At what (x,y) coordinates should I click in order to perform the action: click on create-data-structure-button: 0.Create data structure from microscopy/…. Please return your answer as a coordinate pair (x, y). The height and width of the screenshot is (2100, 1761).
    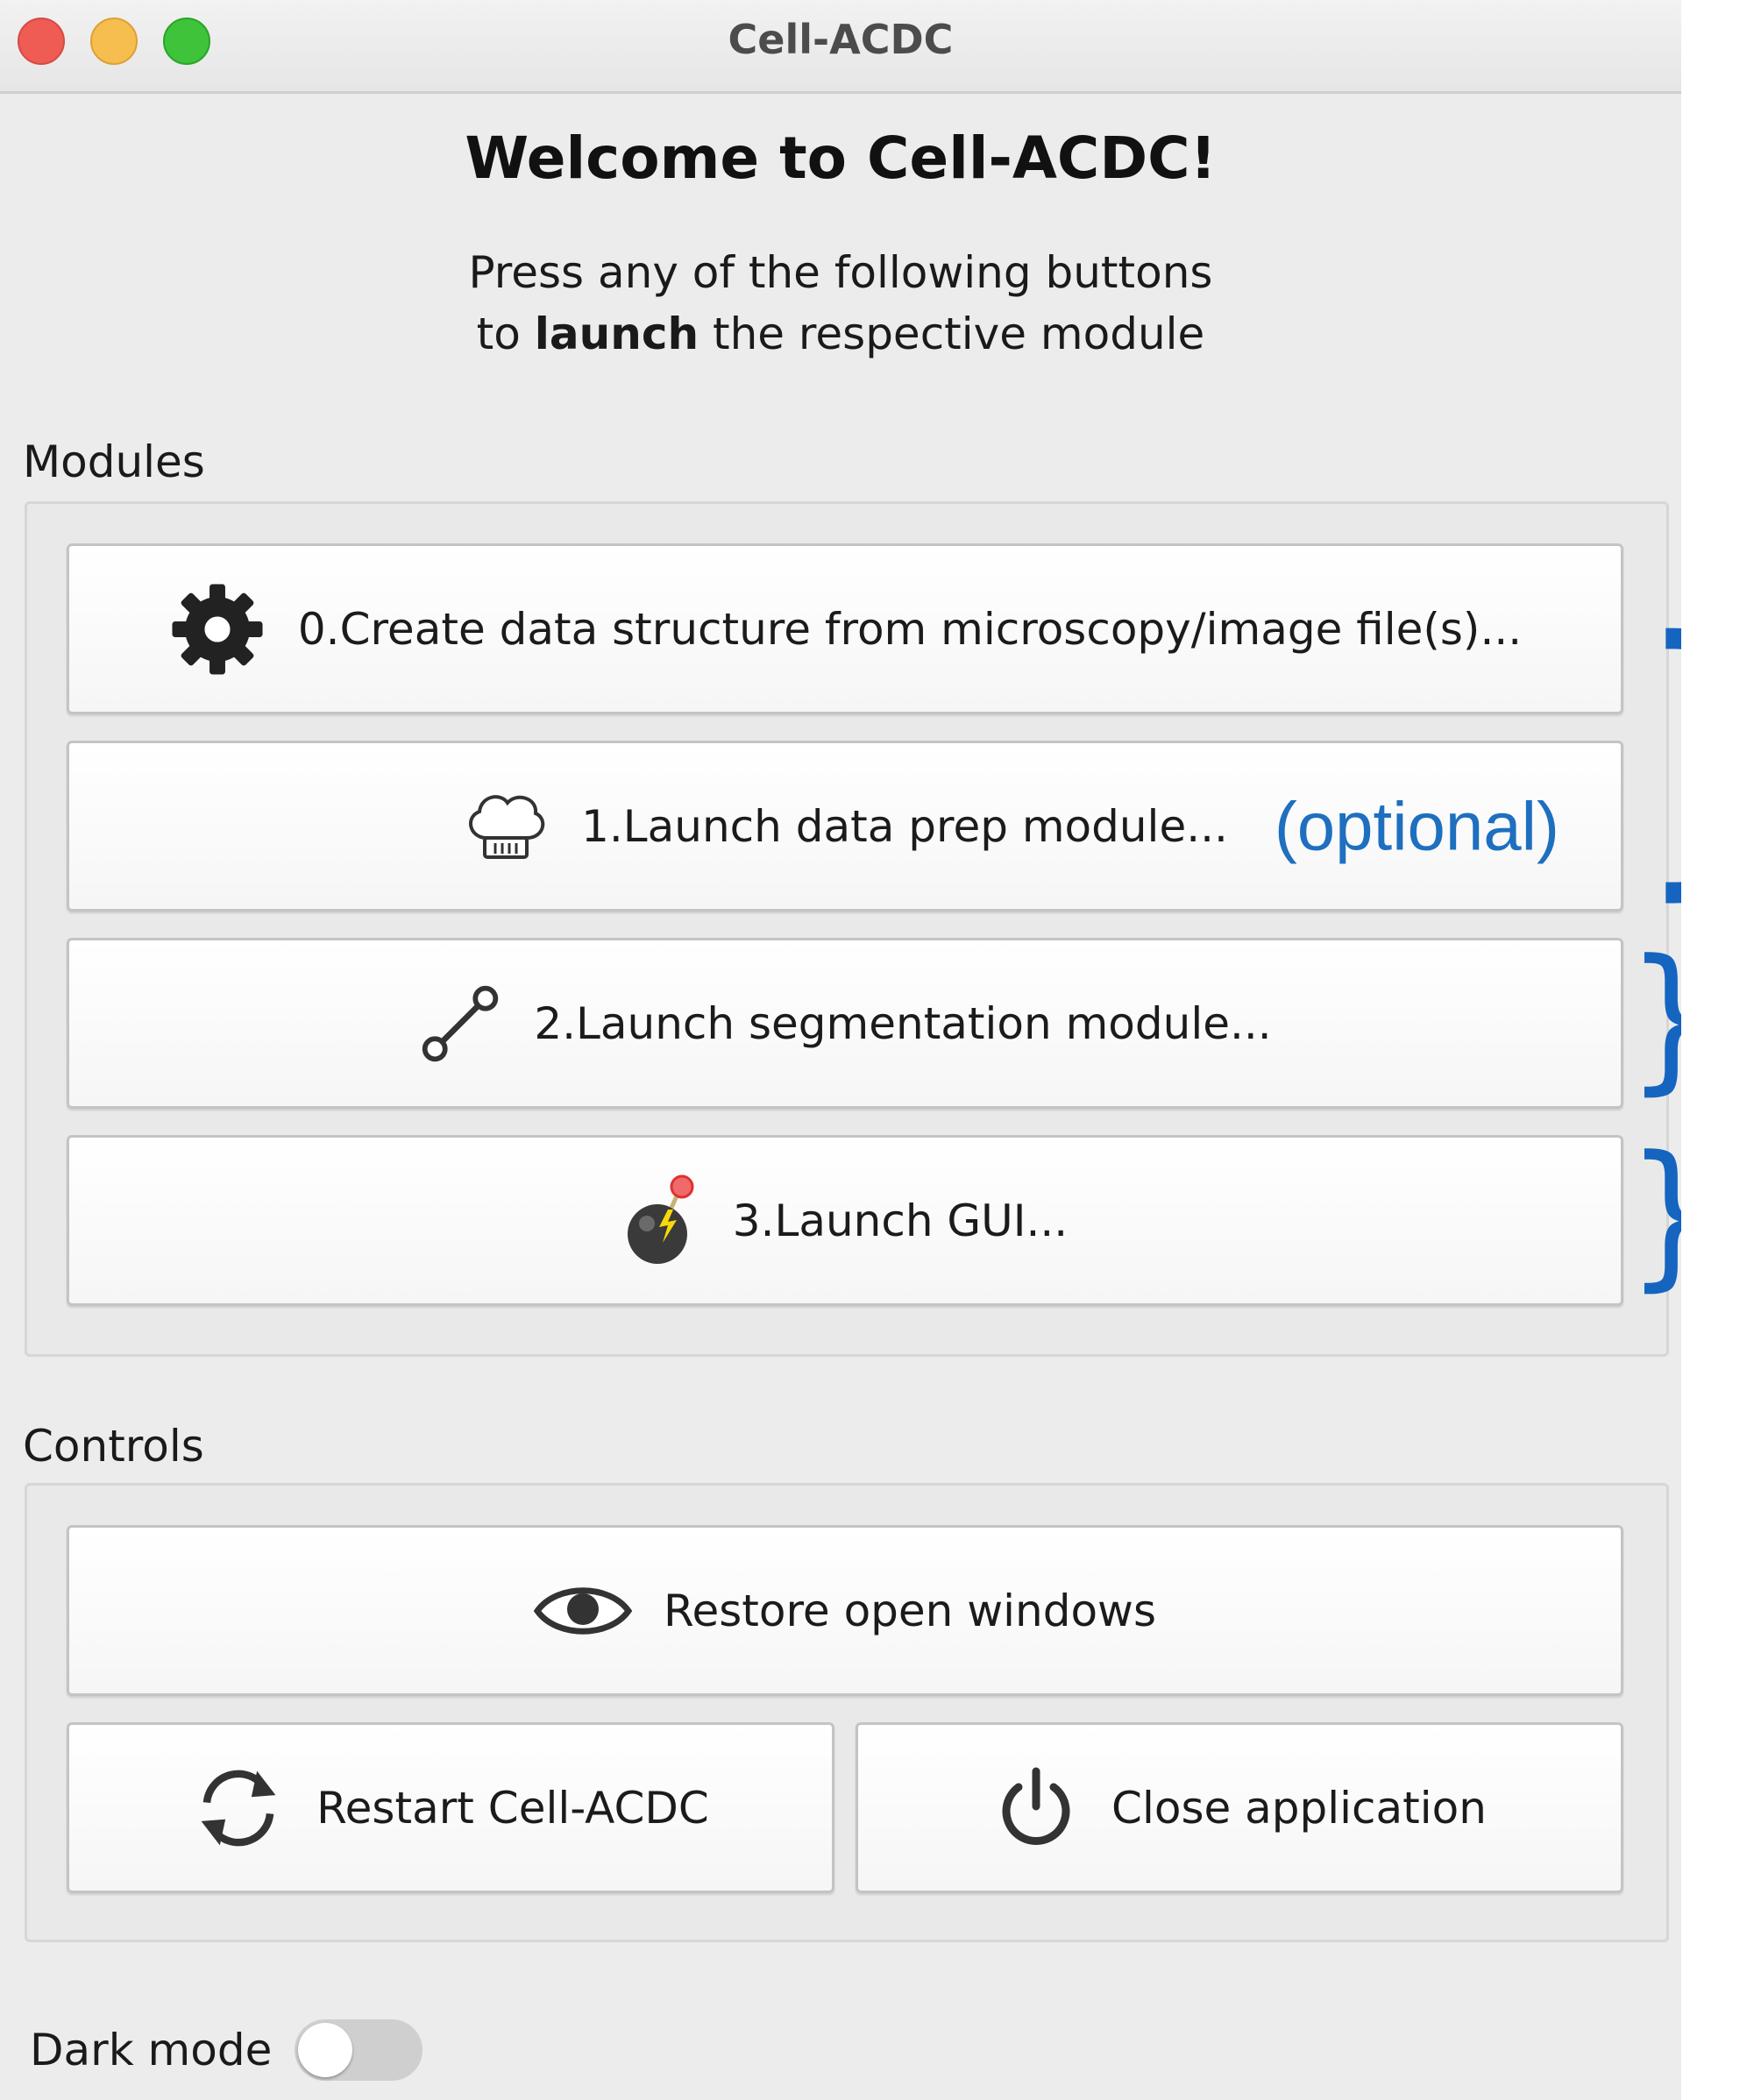
    Looking at the image, I should click on (845, 628).